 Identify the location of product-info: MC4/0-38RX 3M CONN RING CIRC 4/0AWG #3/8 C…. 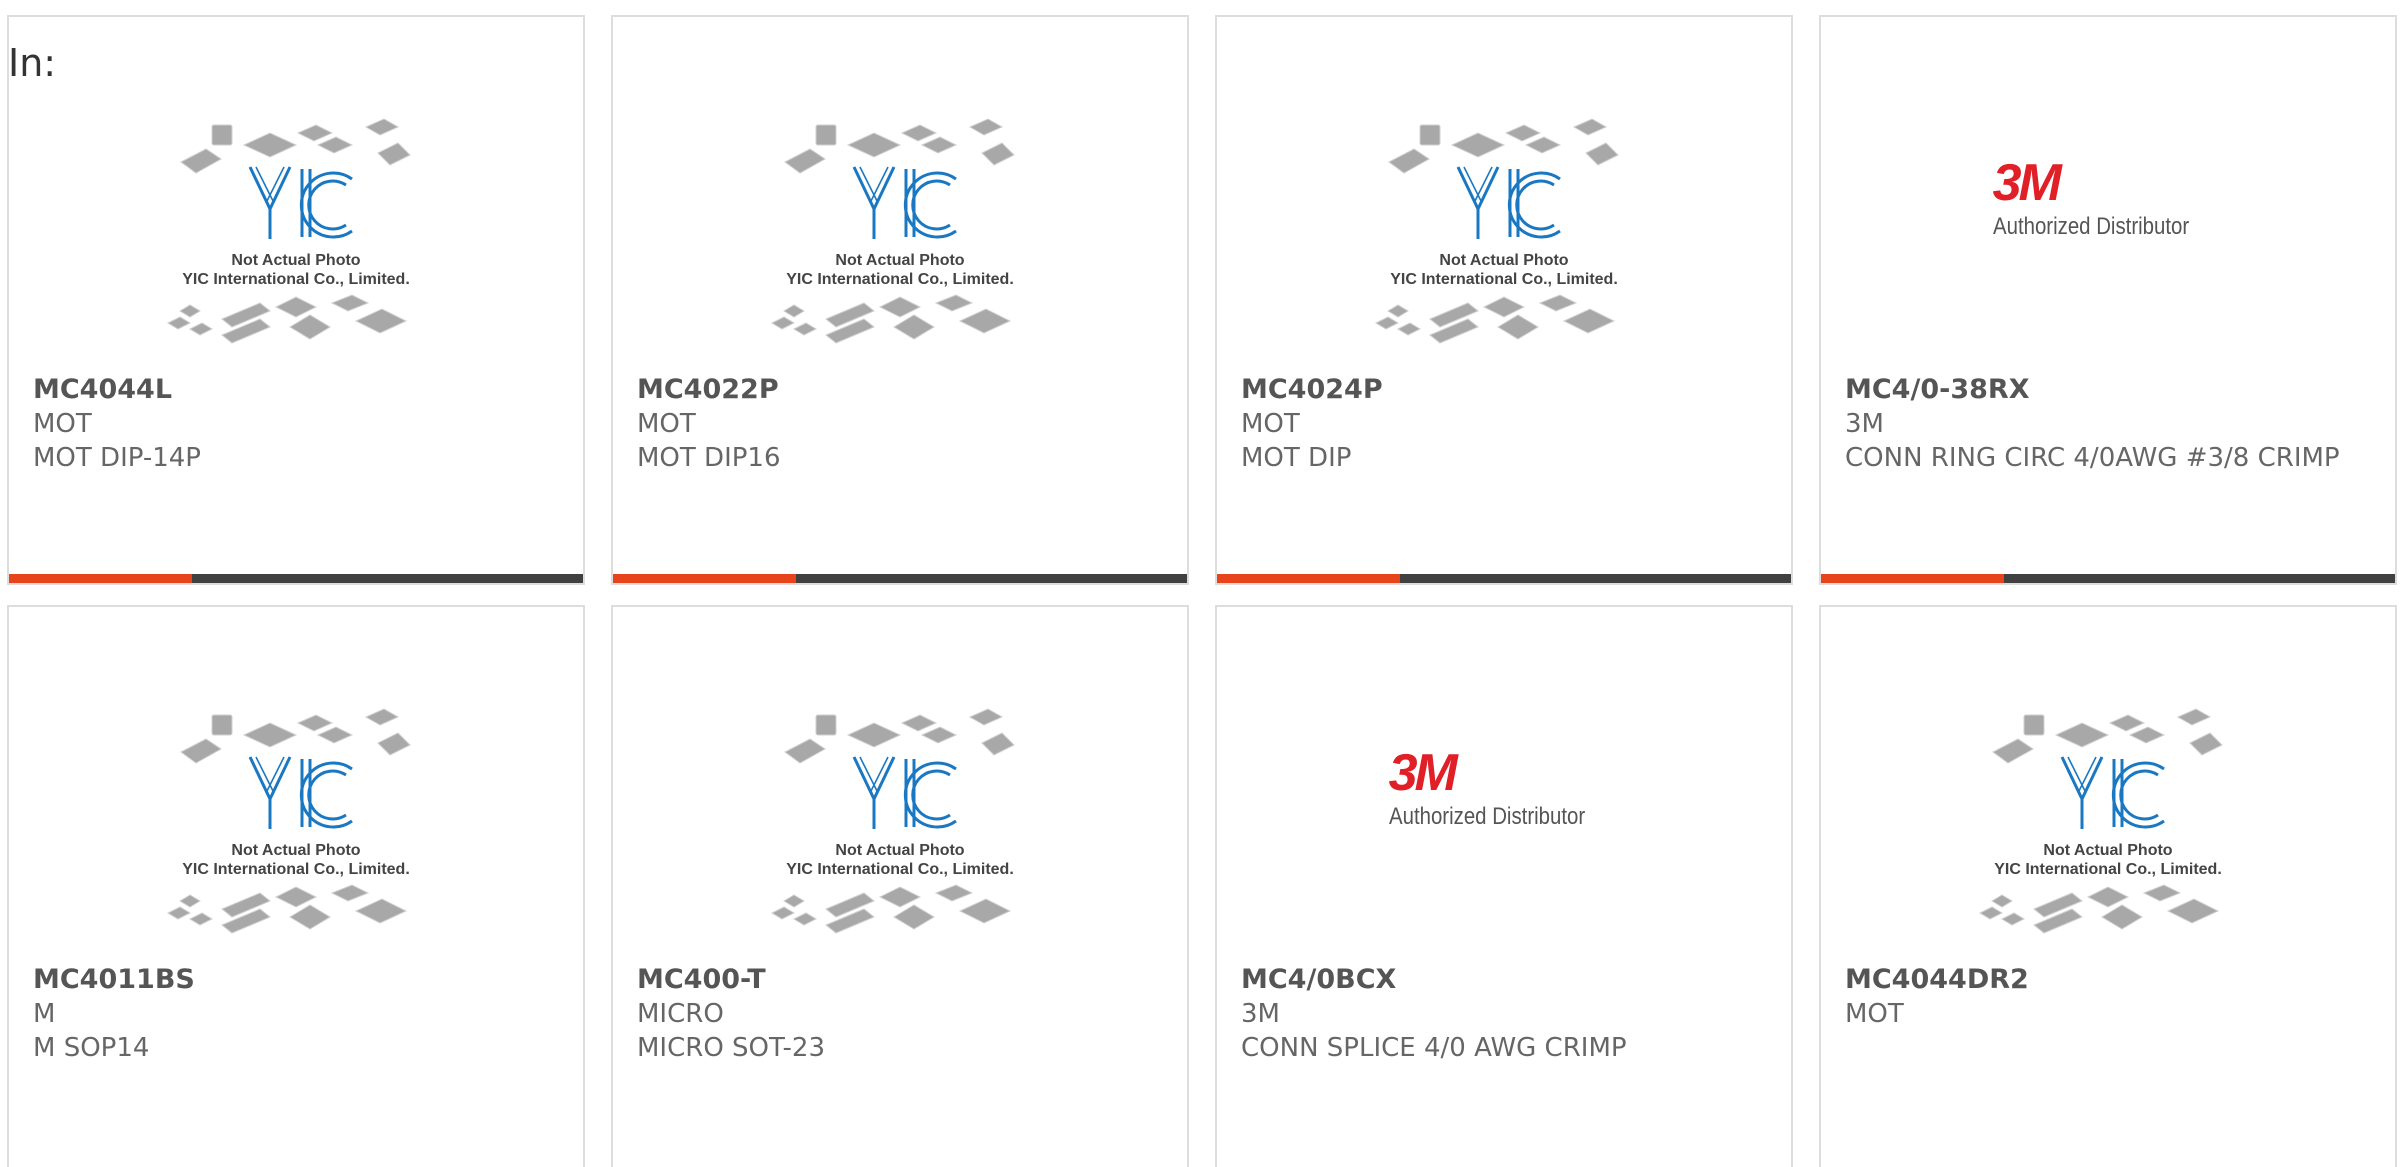
(2108, 424).